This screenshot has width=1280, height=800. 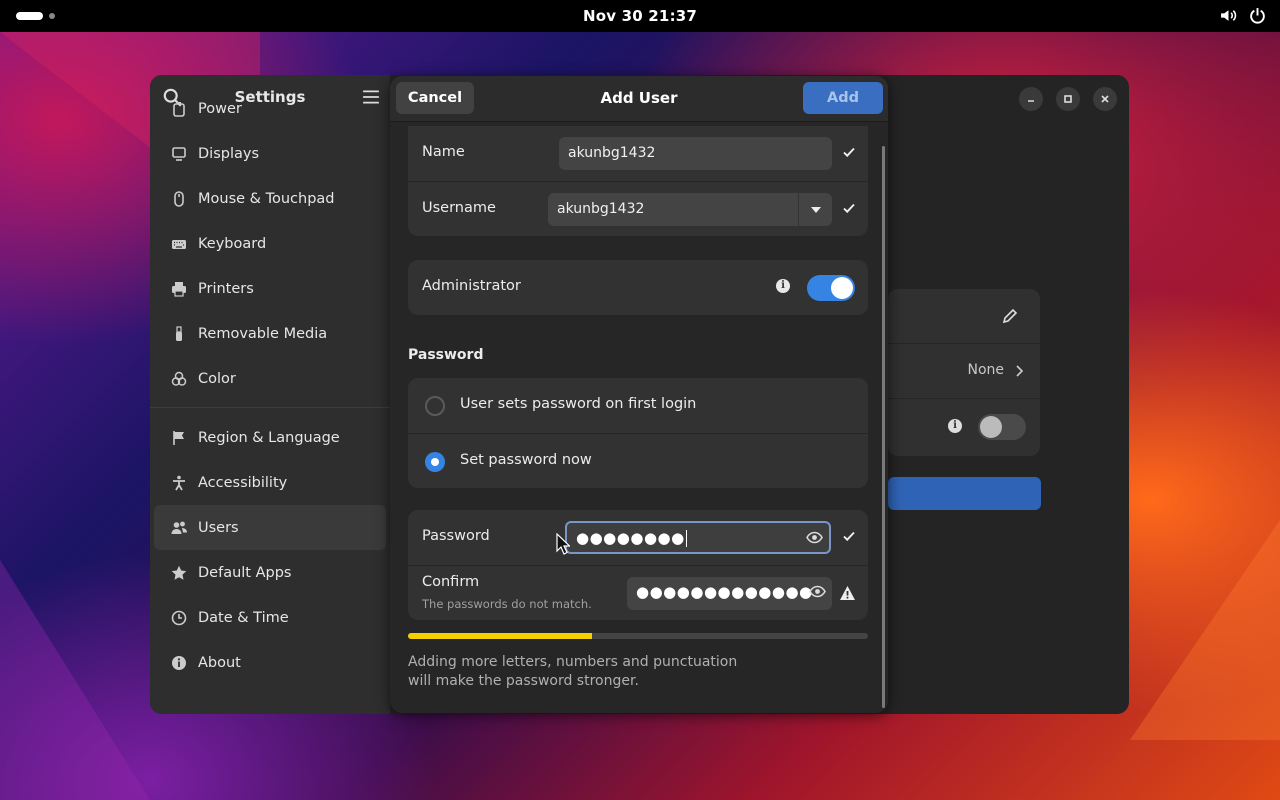 I want to click on close-button, so click(x=1105, y=99).